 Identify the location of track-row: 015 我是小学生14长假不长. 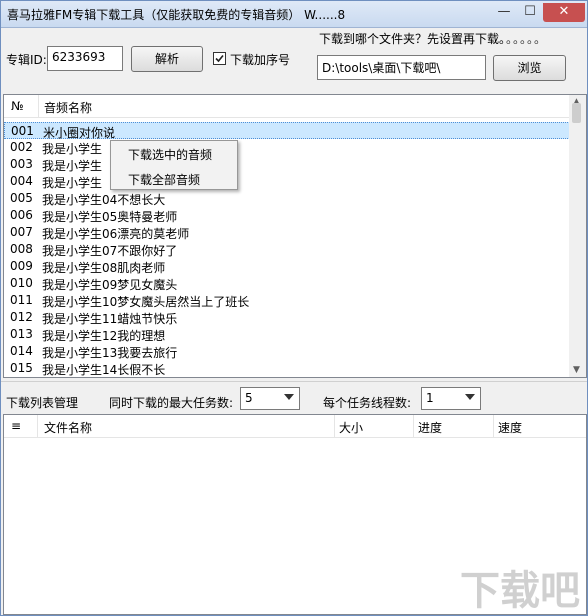
(289, 368).